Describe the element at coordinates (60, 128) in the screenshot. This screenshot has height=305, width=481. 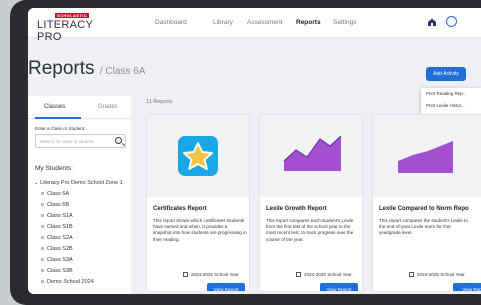
I see `search-label: Enter a Class or Student:` at that location.